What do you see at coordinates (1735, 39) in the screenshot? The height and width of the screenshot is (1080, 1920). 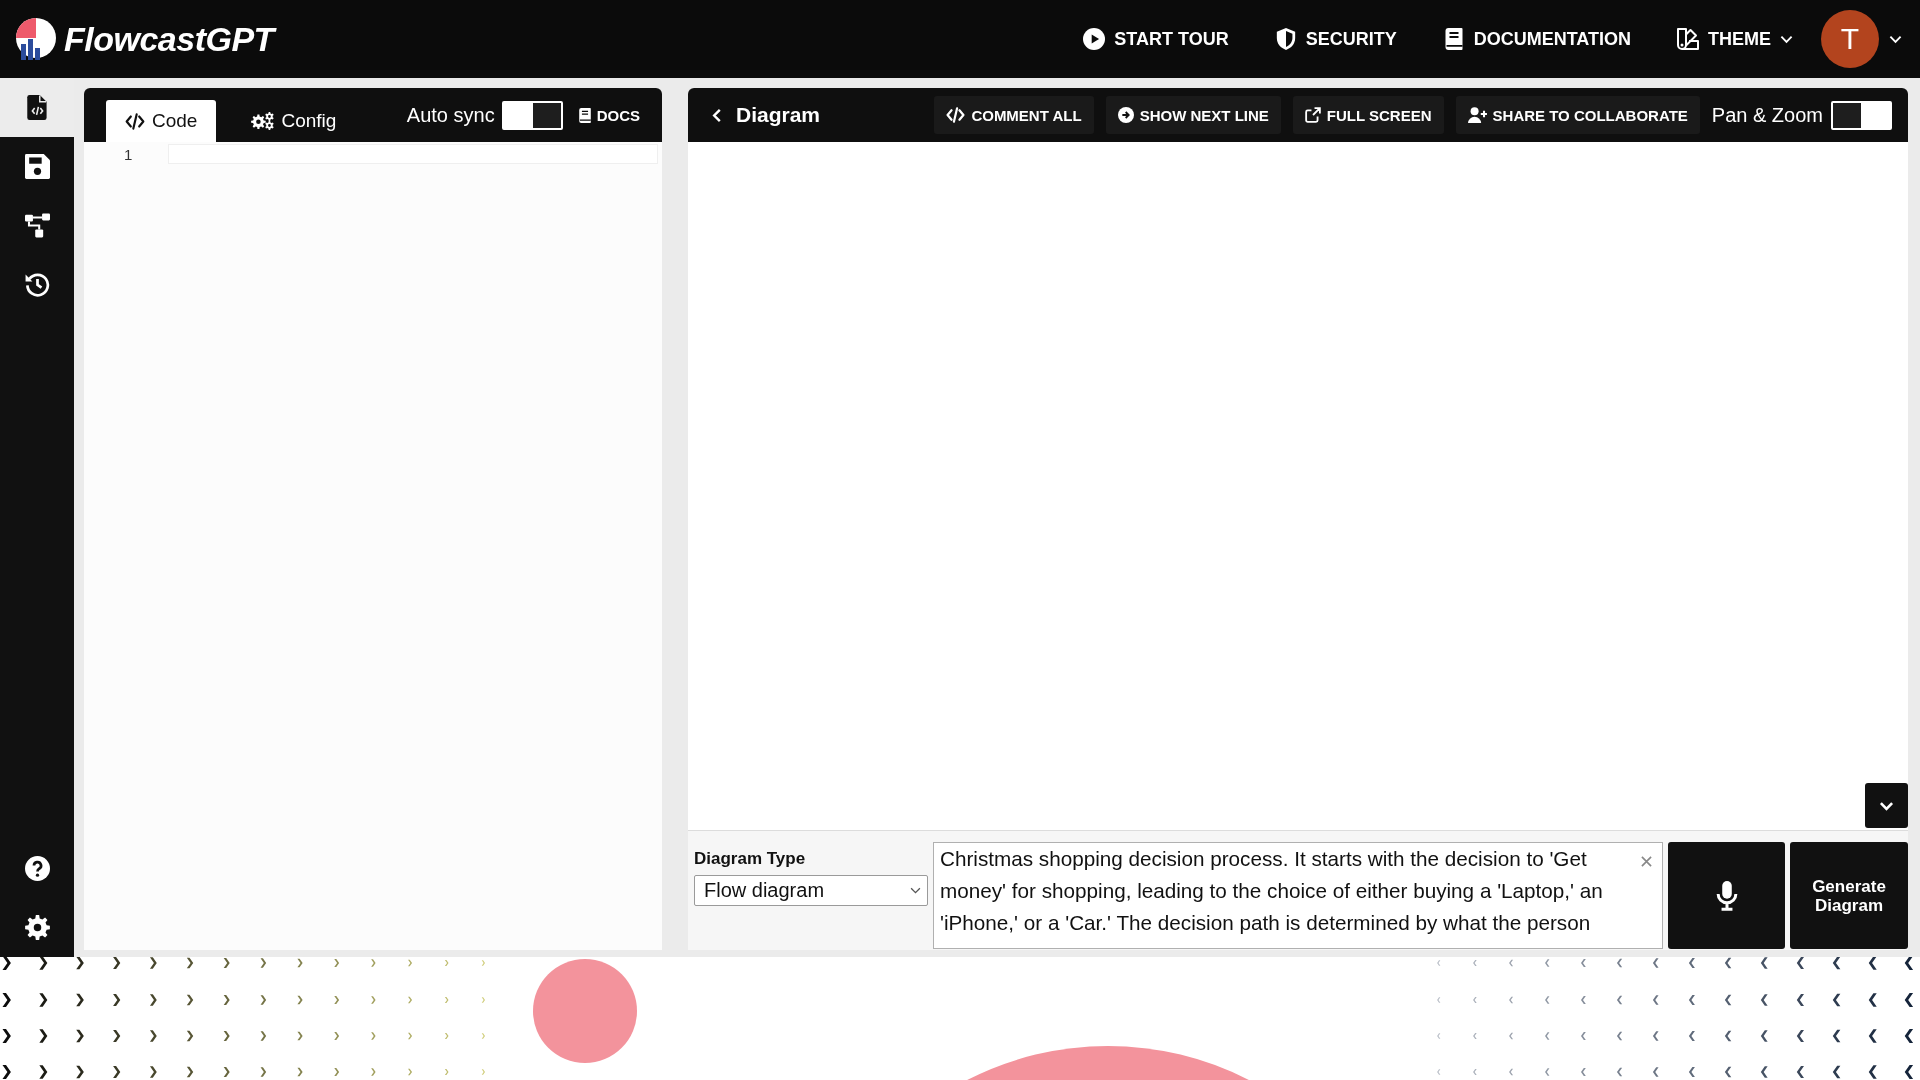 I see `nav-button: THEME` at bounding box center [1735, 39].